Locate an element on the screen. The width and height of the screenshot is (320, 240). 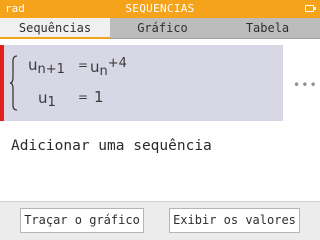
tab-bar: Sequências Gráfico Tabela is located at coordinates (160, 28).